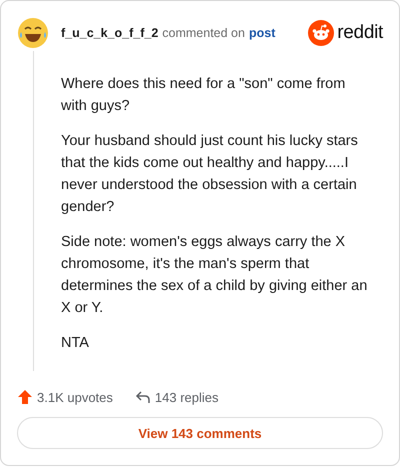 The image size is (400, 468). What do you see at coordinates (203, 95) in the screenshot?
I see `comment-paragraph: Where does this need for a "son" come from with guys?` at bounding box center [203, 95].